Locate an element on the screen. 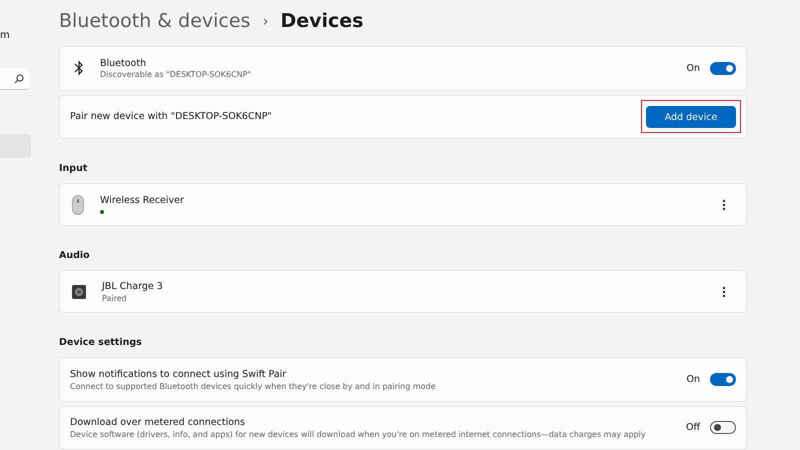 The width and height of the screenshot is (800, 450). setting-title: Bluetooth is located at coordinates (124, 63).